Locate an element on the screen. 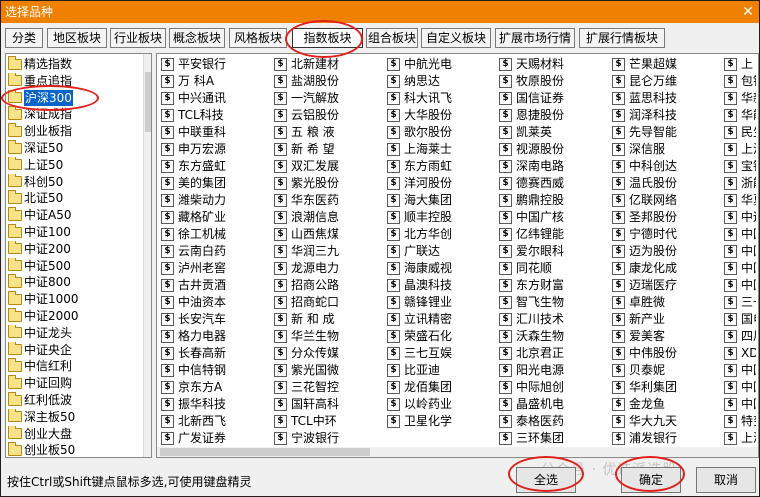 The width and height of the screenshot is (760, 497). stock-cell: $ 长春高新 is located at coordinates (216, 353).